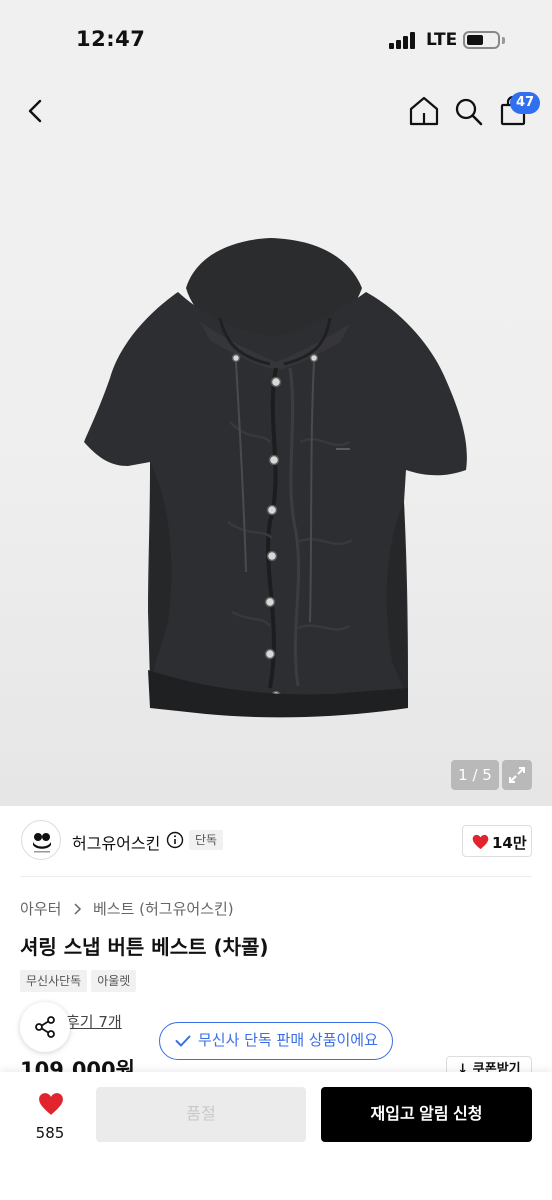 This screenshot has width=552, height=1200. I want to click on brand-logo-mark, so click(42, 843).